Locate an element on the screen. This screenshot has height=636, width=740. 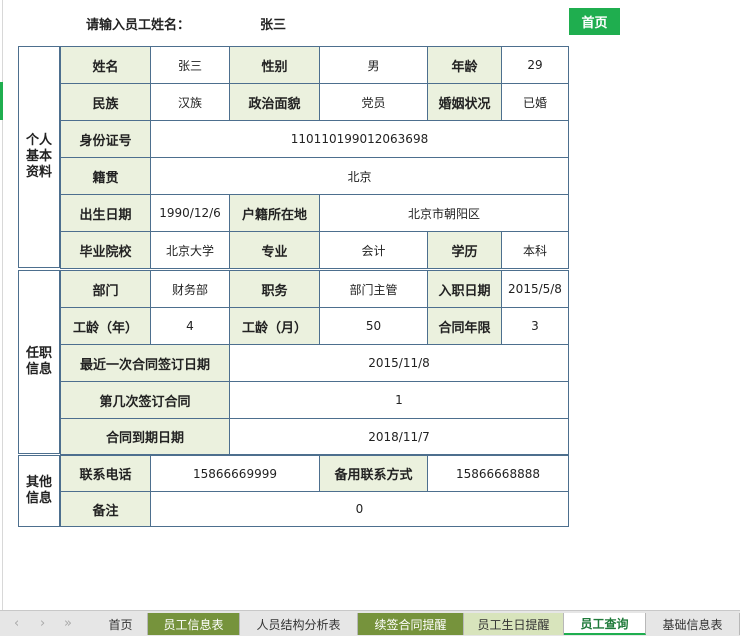
employee-name-prompt: 请输入员工姓名： is located at coordinates (138, 25).